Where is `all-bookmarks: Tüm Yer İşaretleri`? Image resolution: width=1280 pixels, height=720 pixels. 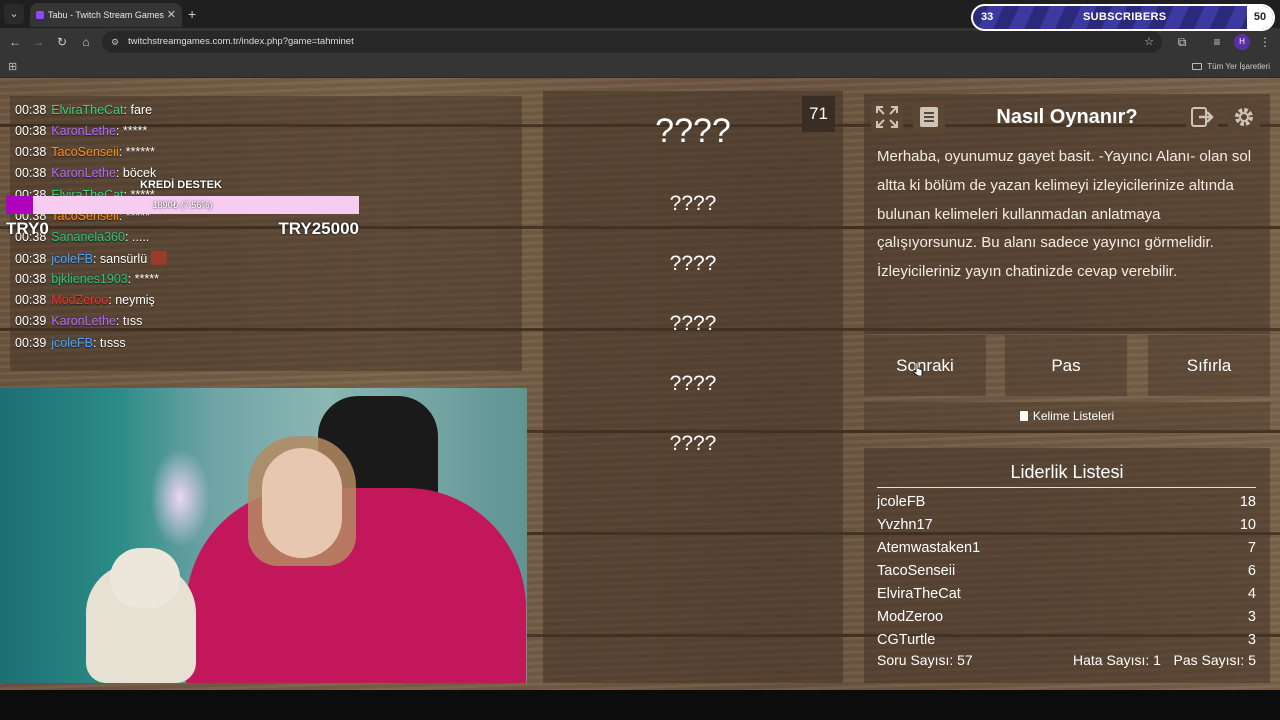
all-bookmarks: Tüm Yer İşaretleri is located at coordinates (1231, 67).